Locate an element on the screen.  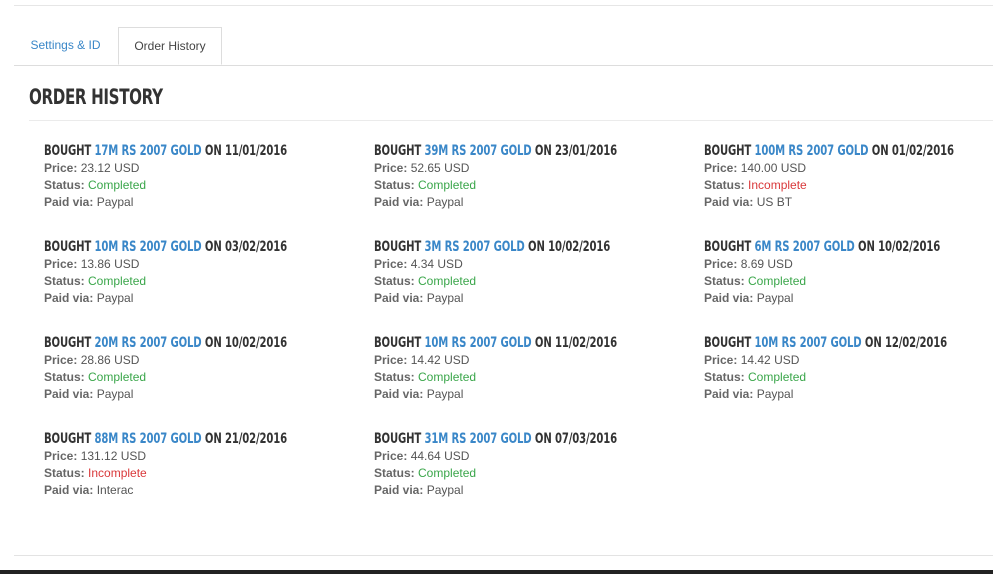
product-link: 100M RS 2007 Gold is located at coordinates (812, 151).